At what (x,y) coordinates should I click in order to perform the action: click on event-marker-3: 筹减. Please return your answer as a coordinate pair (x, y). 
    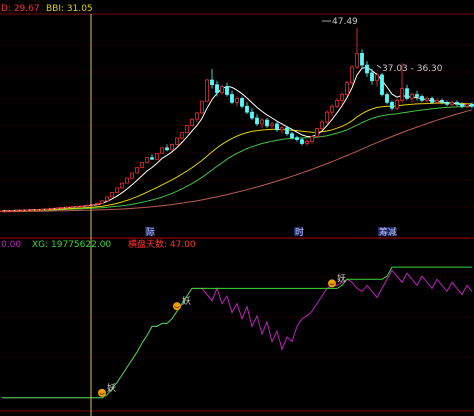
    Looking at the image, I should click on (388, 232).